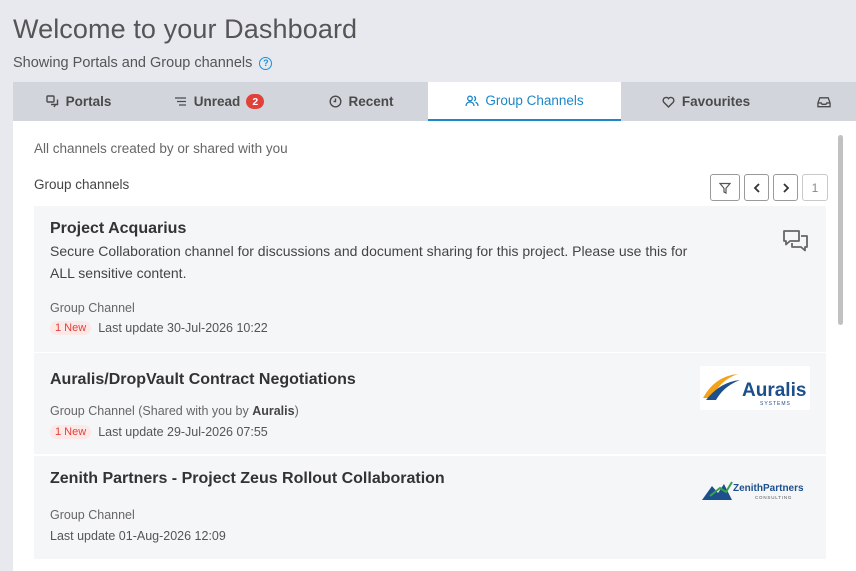 The image size is (856, 571). I want to click on channel-update-row: 1 New Last update 30-Jul-2026 10:22, so click(159, 328).